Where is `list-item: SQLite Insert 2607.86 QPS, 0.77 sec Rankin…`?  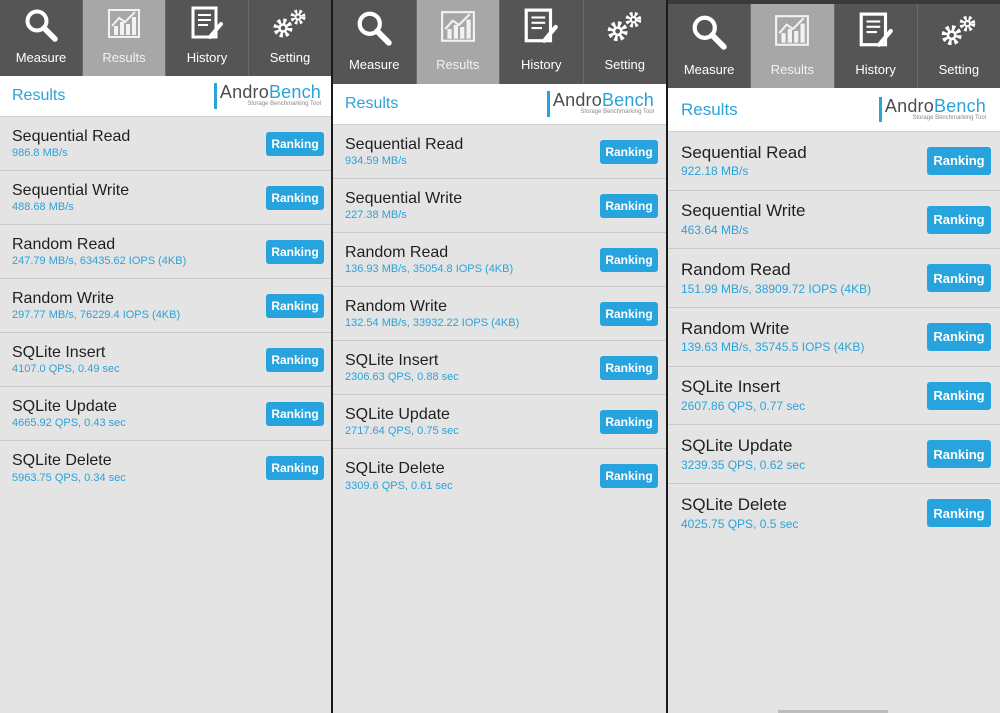
list-item: SQLite Insert 2607.86 QPS, 0.77 sec Rankin… is located at coordinates (834, 396).